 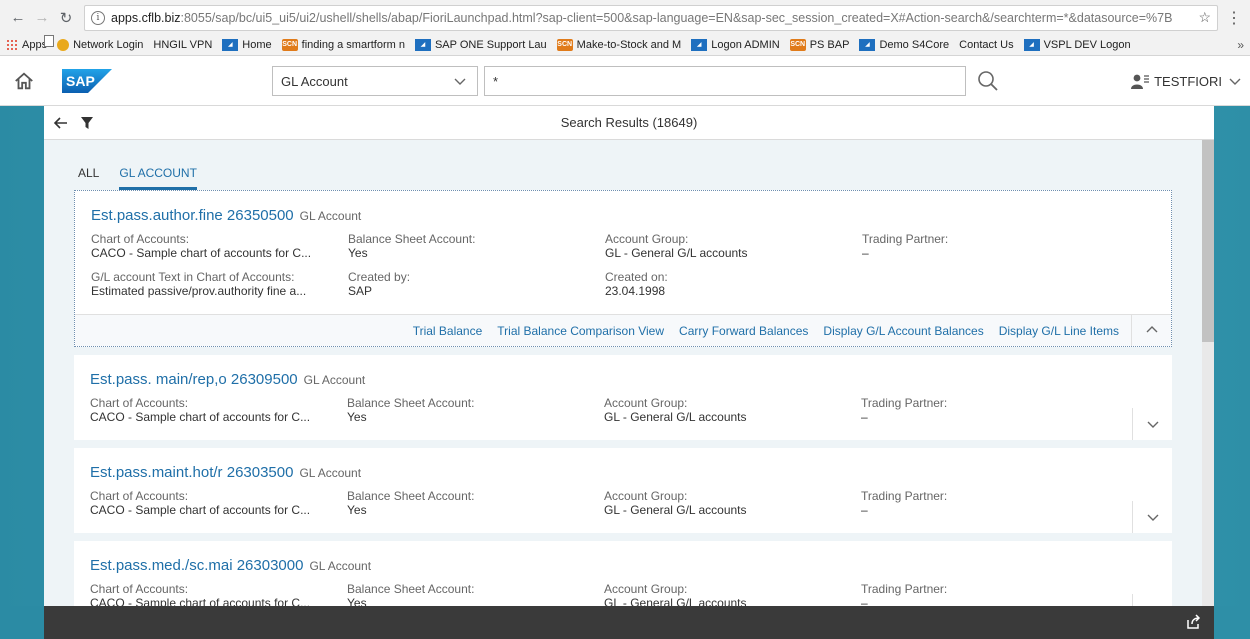 I want to click on attribute: Created by: SAP, so click(x=476, y=284).